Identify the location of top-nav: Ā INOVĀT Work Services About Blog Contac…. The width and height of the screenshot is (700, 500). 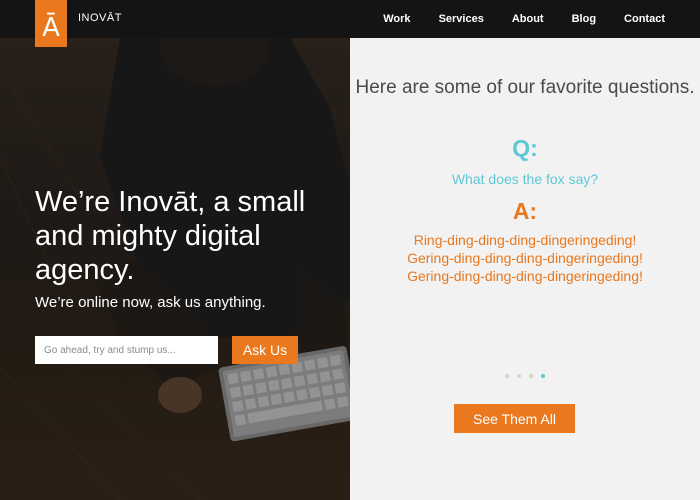
(350, 23).